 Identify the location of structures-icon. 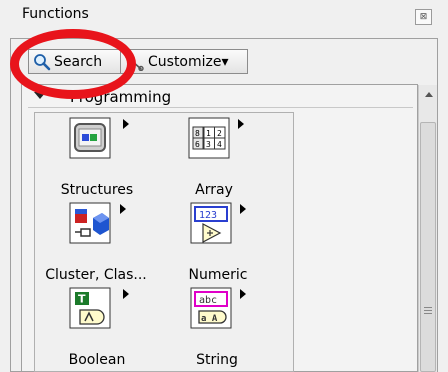
(90, 138).